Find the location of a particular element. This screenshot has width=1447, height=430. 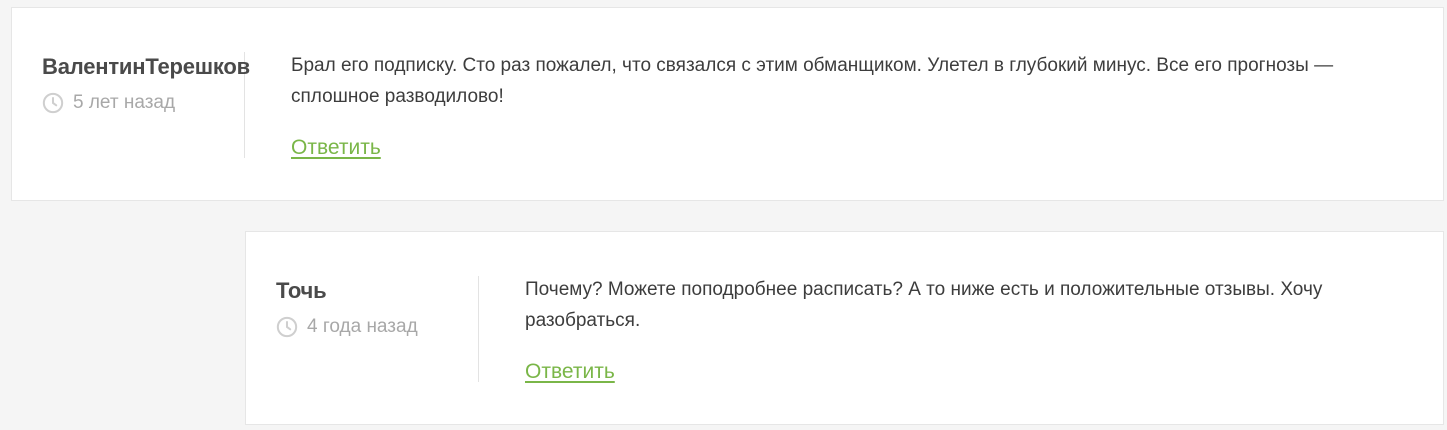

comment-time-row: 5 лет назад is located at coordinates (143, 103).